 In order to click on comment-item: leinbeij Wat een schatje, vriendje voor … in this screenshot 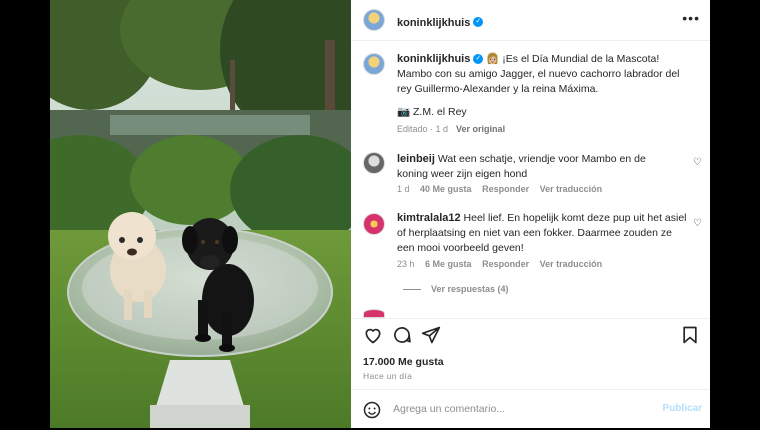, I will do `click(537, 167)`.